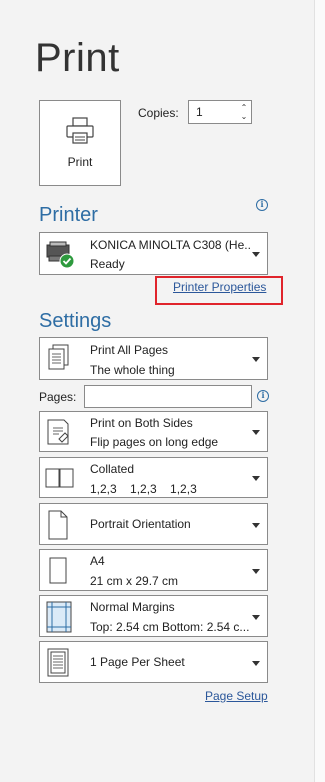 Image resolution: width=325 pixels, height=782 pixels. I want to click on copies-stepper: 1 ⌃ ⌄, so click(220, 112).